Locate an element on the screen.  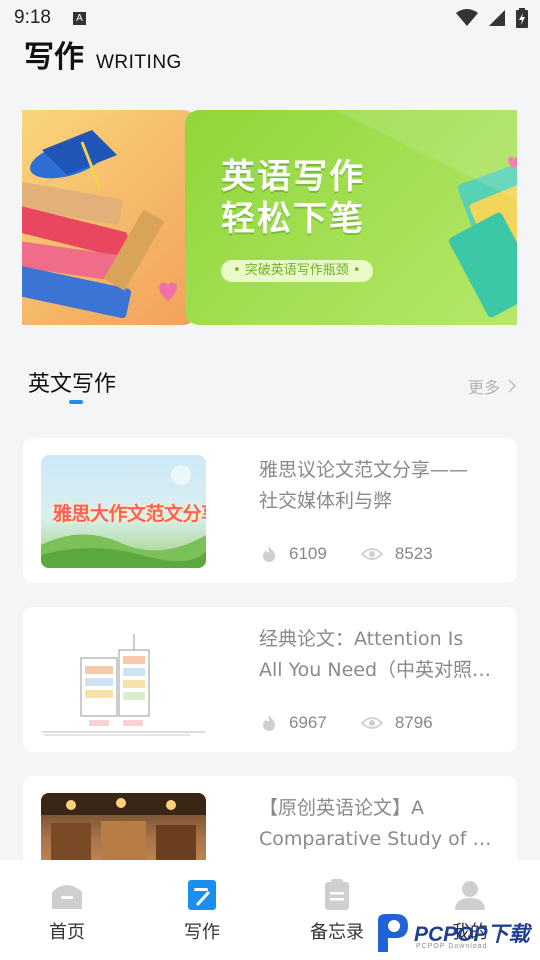
page-title: 写作 is located at coordinates (54, 57).